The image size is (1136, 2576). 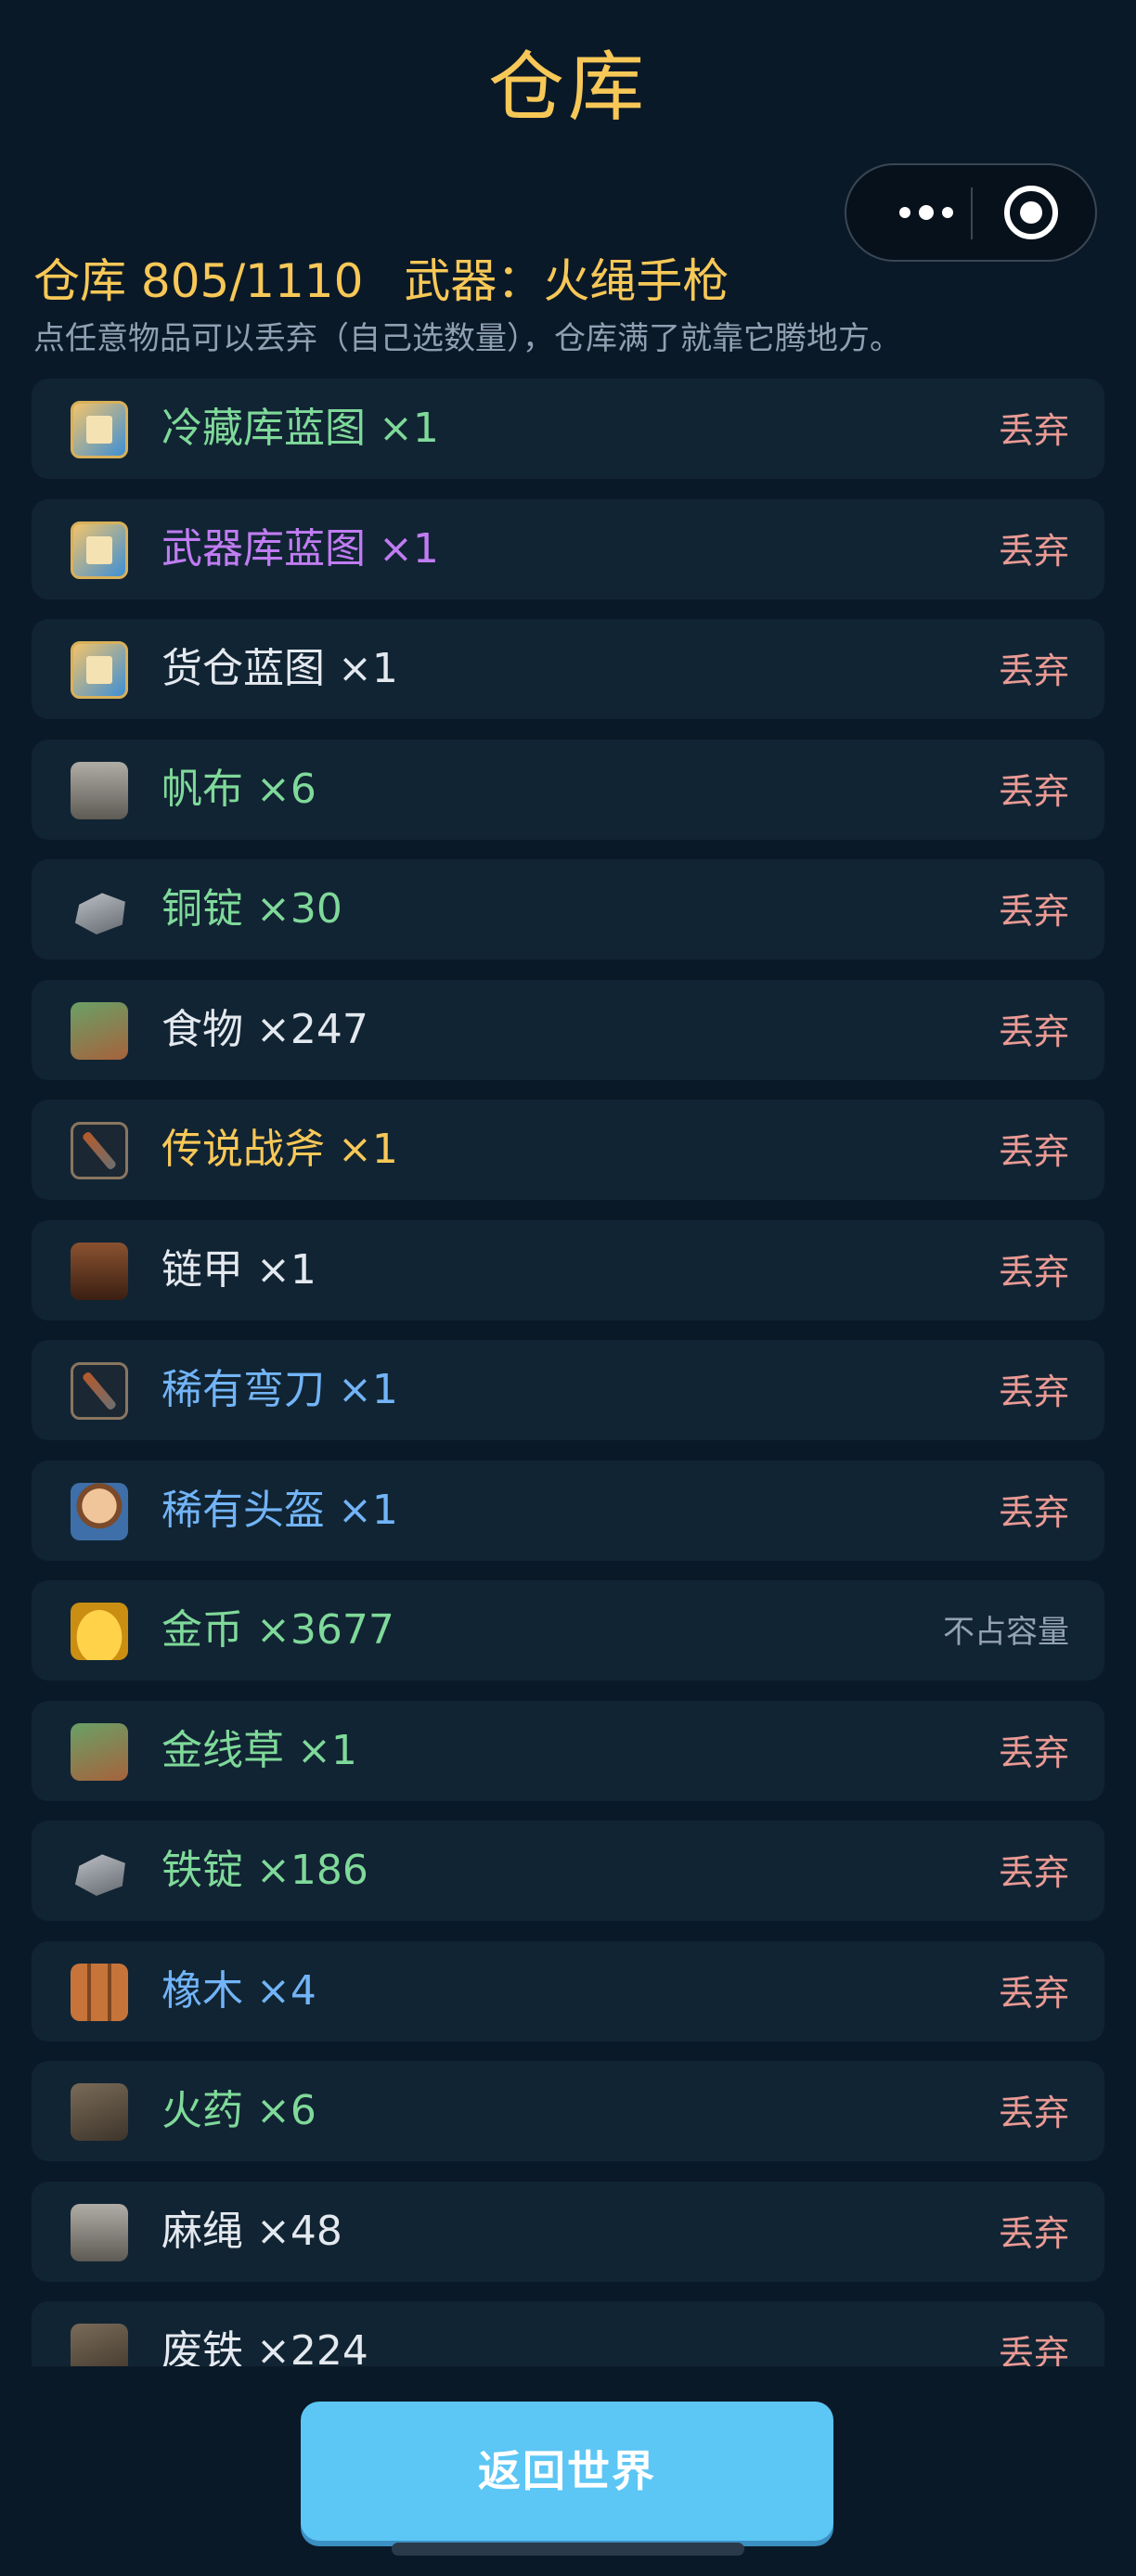 I want to click on list-item: 金币 ×3677 不占容量, so click(x=568, y=1631).